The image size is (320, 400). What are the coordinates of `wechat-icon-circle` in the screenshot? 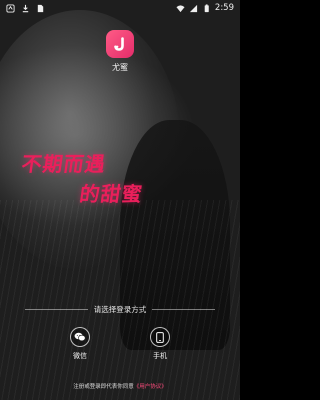 It's located at (80, 337).